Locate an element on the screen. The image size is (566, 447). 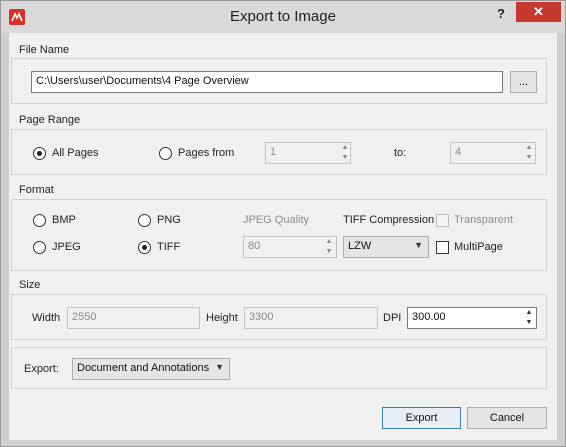
tiff-compression-value: LZW is located at coordinates (360, 246).